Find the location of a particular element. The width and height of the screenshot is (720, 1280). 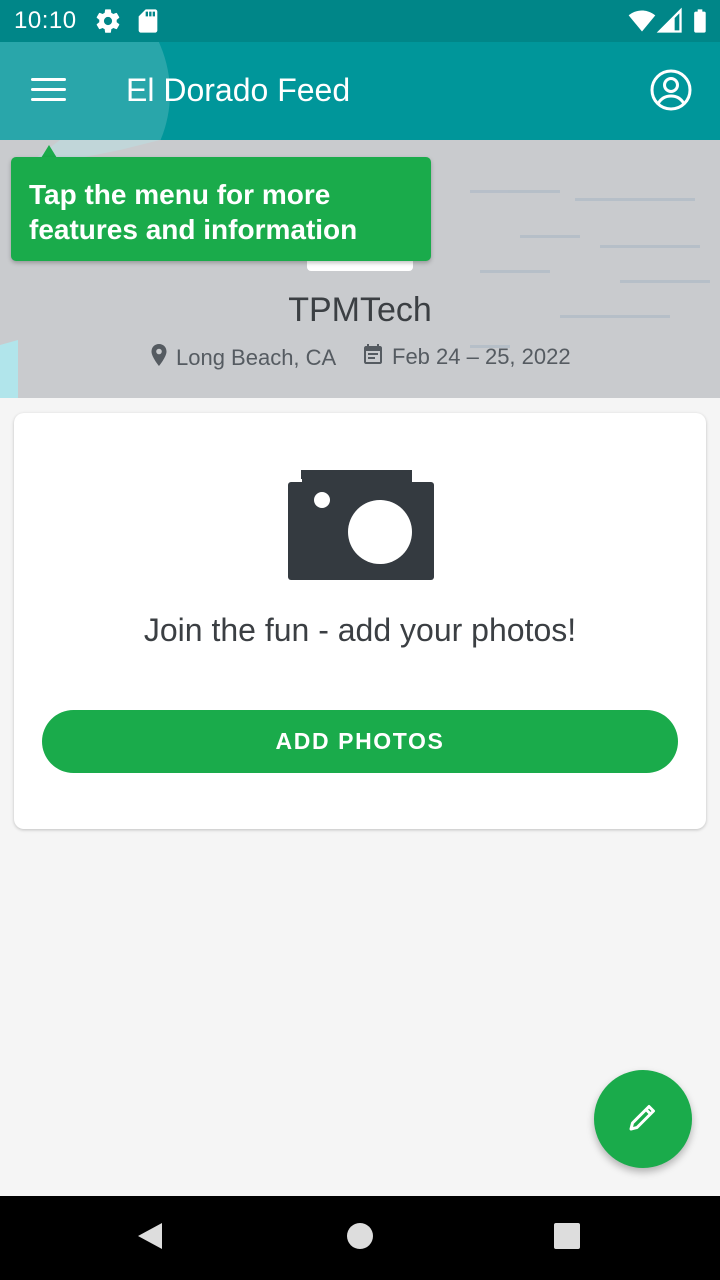

menu-icon is located at coordinates (49, 92).